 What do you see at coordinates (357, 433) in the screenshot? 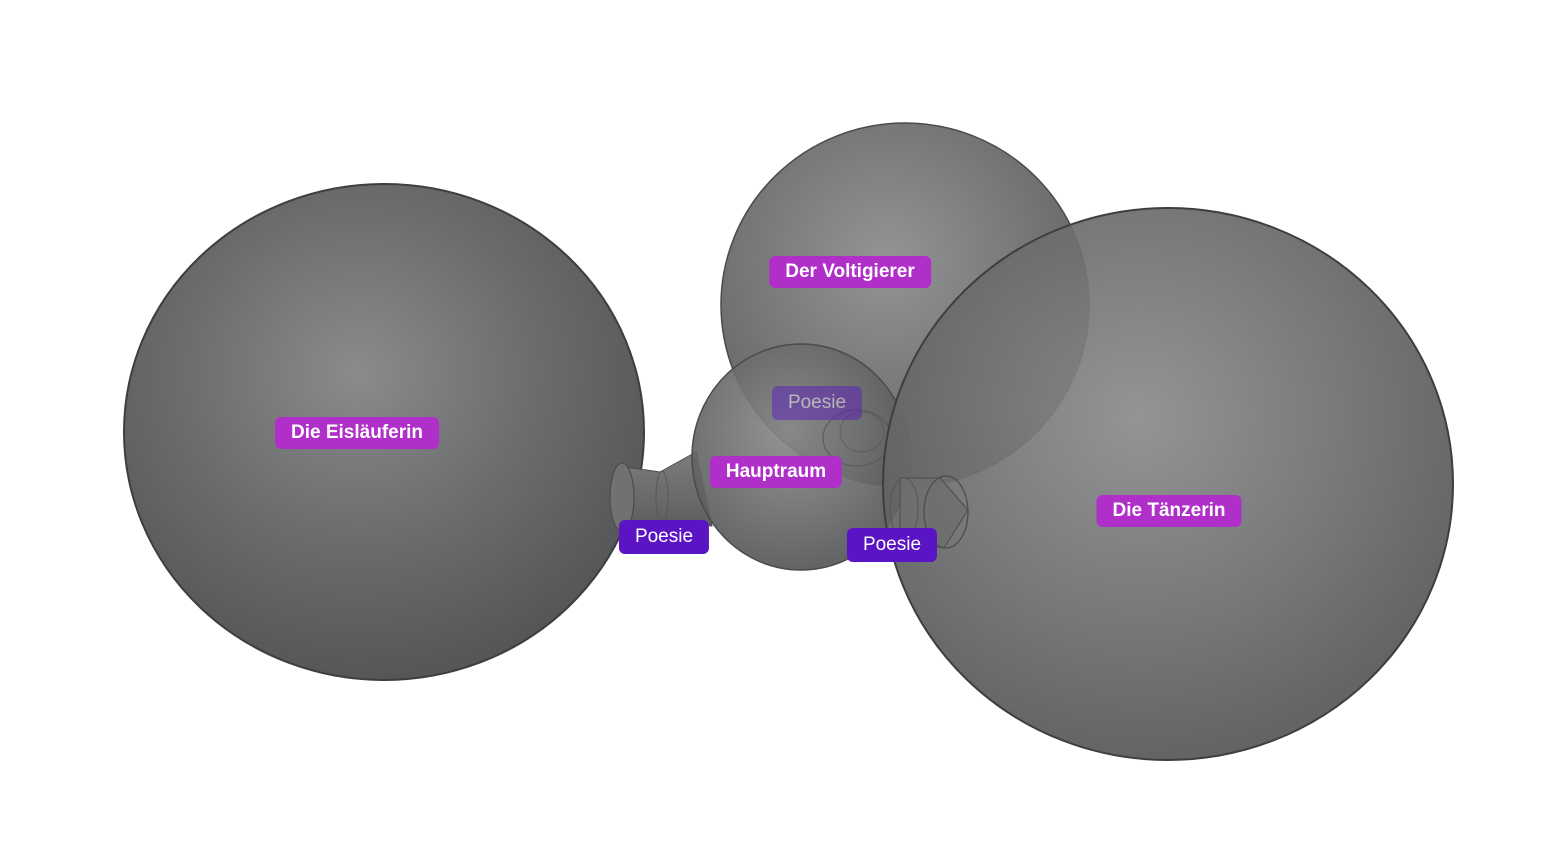
I see `room-label-eislaeuferin: Die Eisläuferin` at bounding box center [357, 433].